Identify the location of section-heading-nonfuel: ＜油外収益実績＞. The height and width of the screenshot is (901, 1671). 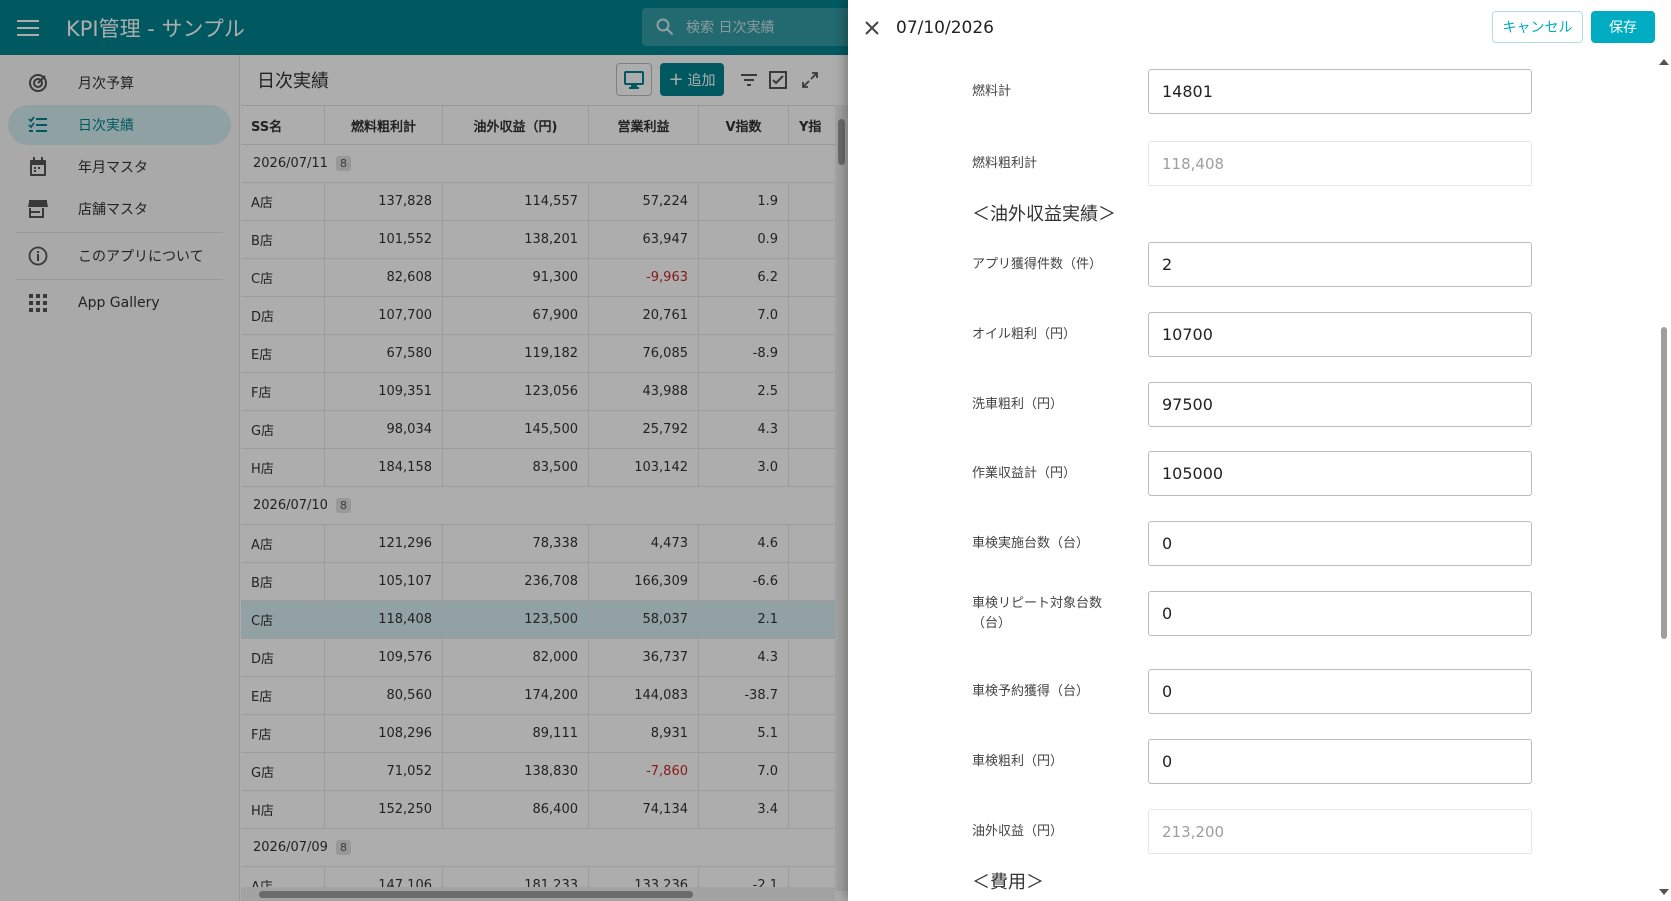
(1044, 214).